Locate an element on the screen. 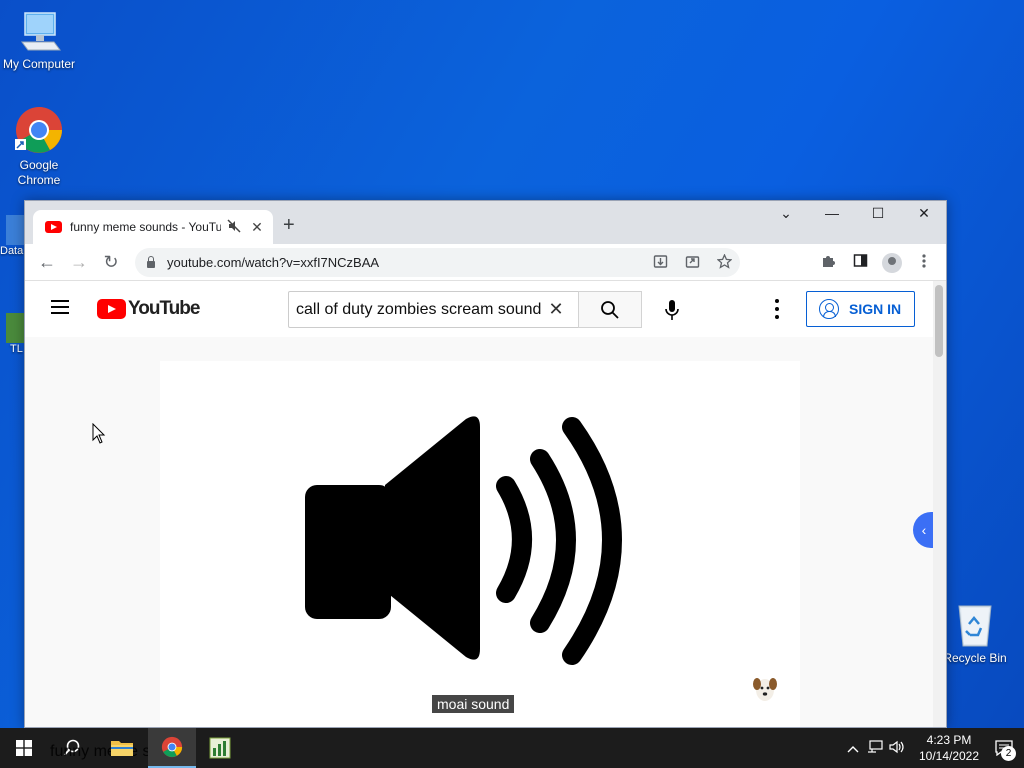  desktop-icon-tl-partial: TL is located at coordinates (13, 334).